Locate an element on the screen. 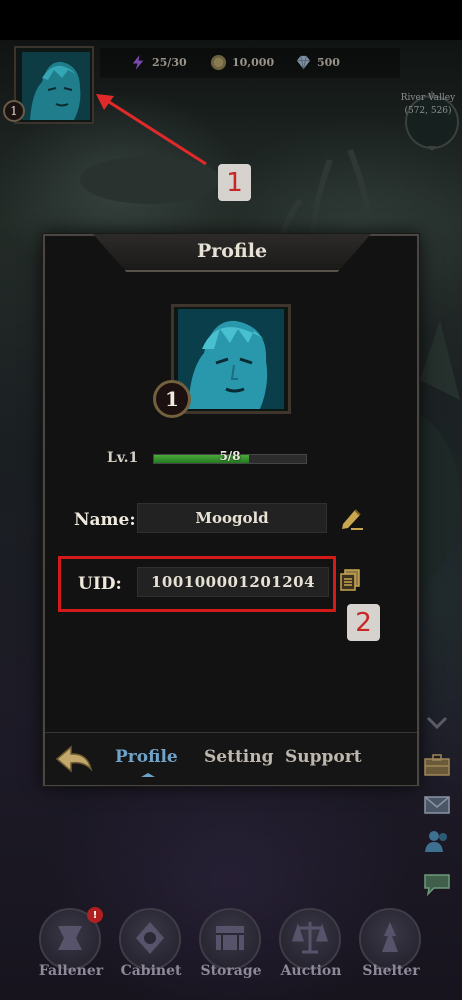 The image size is (462, 1000). active-tab-indicator is located at coordinates (148, 775).